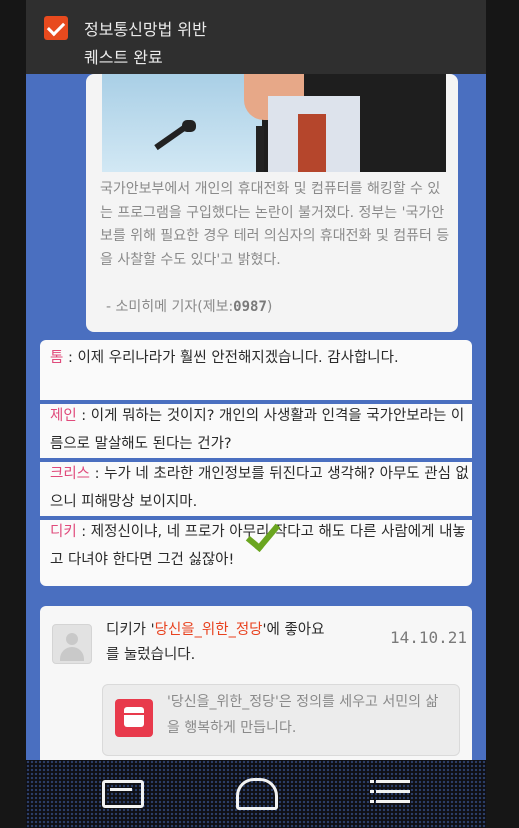  What do you see at coordinates (393, 791) in the screenshot?
I see `menu-icon` at bounding box center [393, 791].